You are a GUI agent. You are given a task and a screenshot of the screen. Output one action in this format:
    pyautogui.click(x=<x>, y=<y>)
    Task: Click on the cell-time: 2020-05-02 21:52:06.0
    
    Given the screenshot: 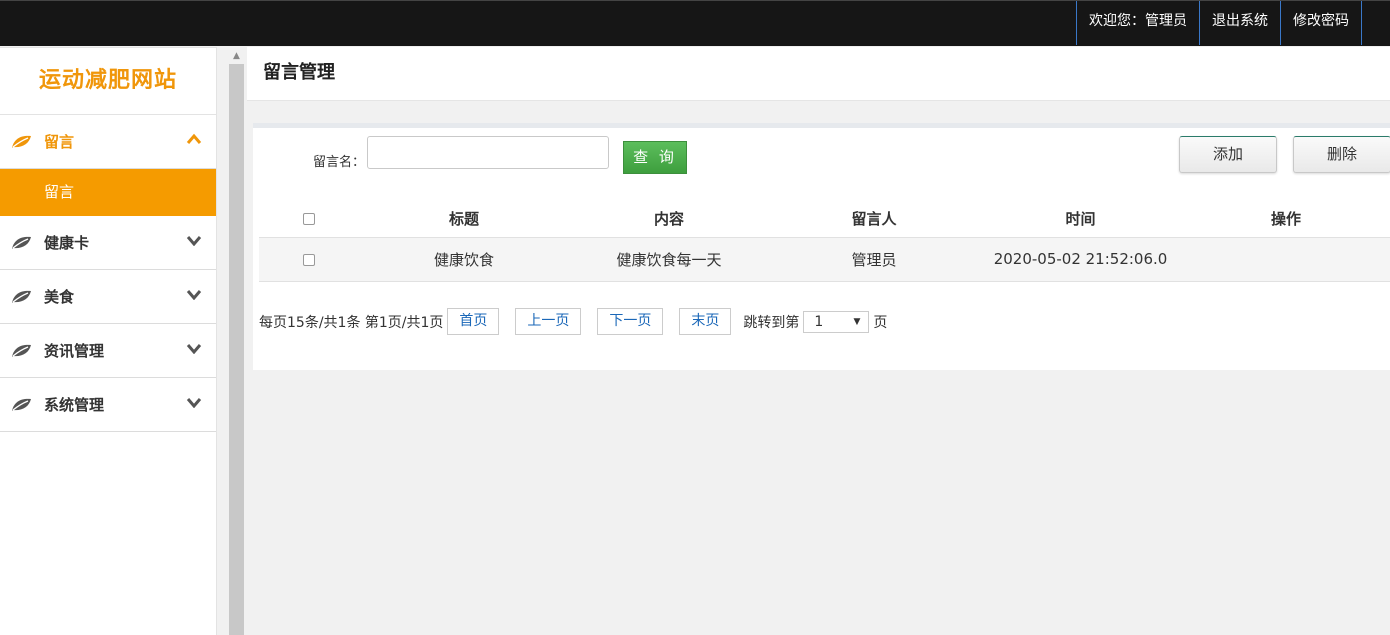 What is the action you would take?
    pyautogui.click(x=1080, y=259)
    